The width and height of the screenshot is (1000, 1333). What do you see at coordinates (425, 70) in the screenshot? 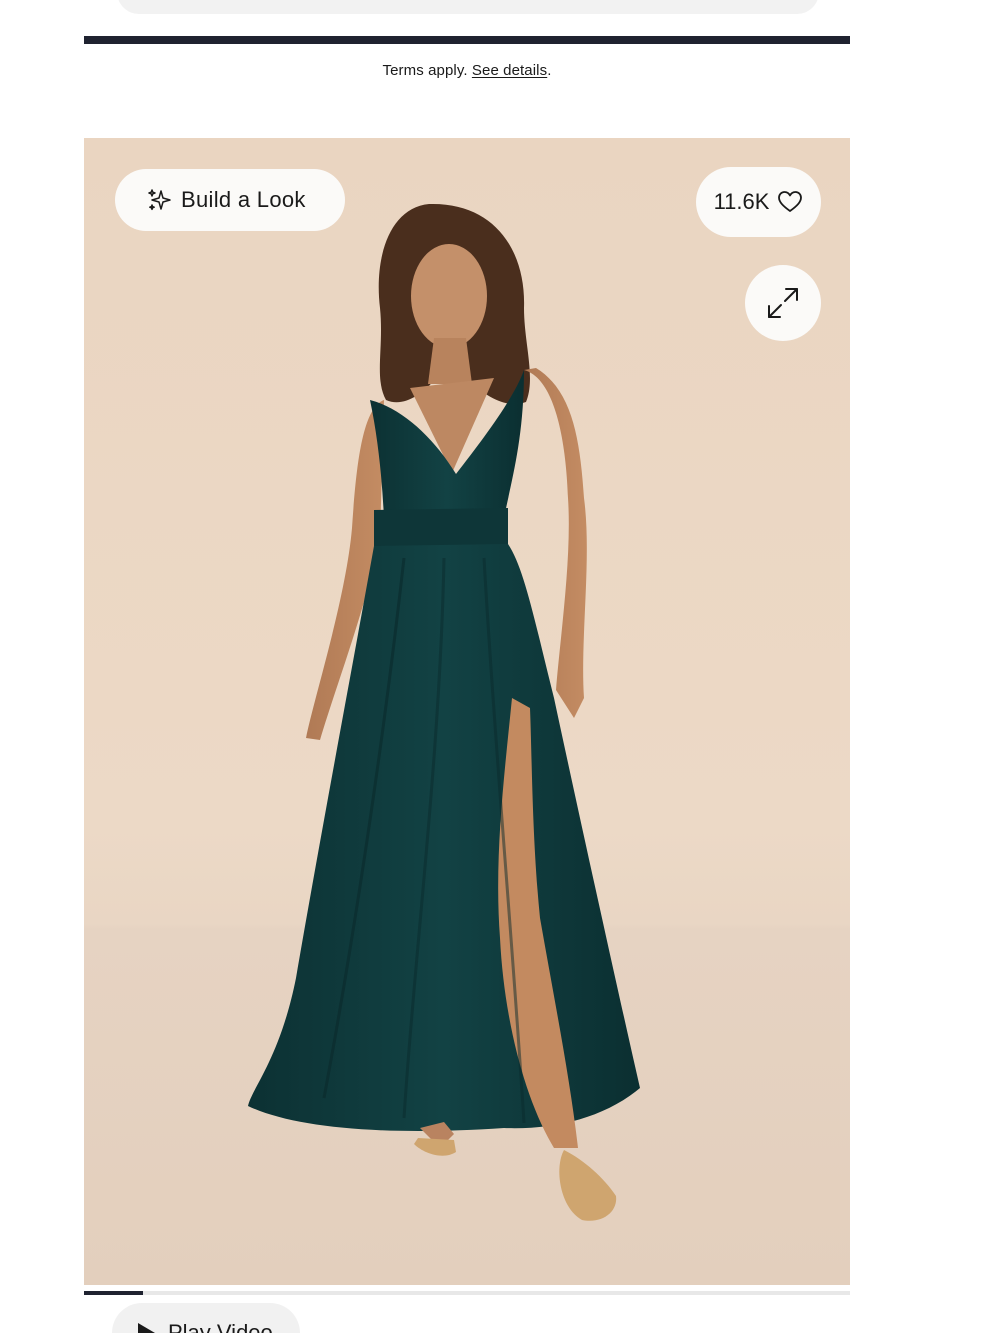
I see `terms-text: Terms apply.` at bounding box center [425, 70].